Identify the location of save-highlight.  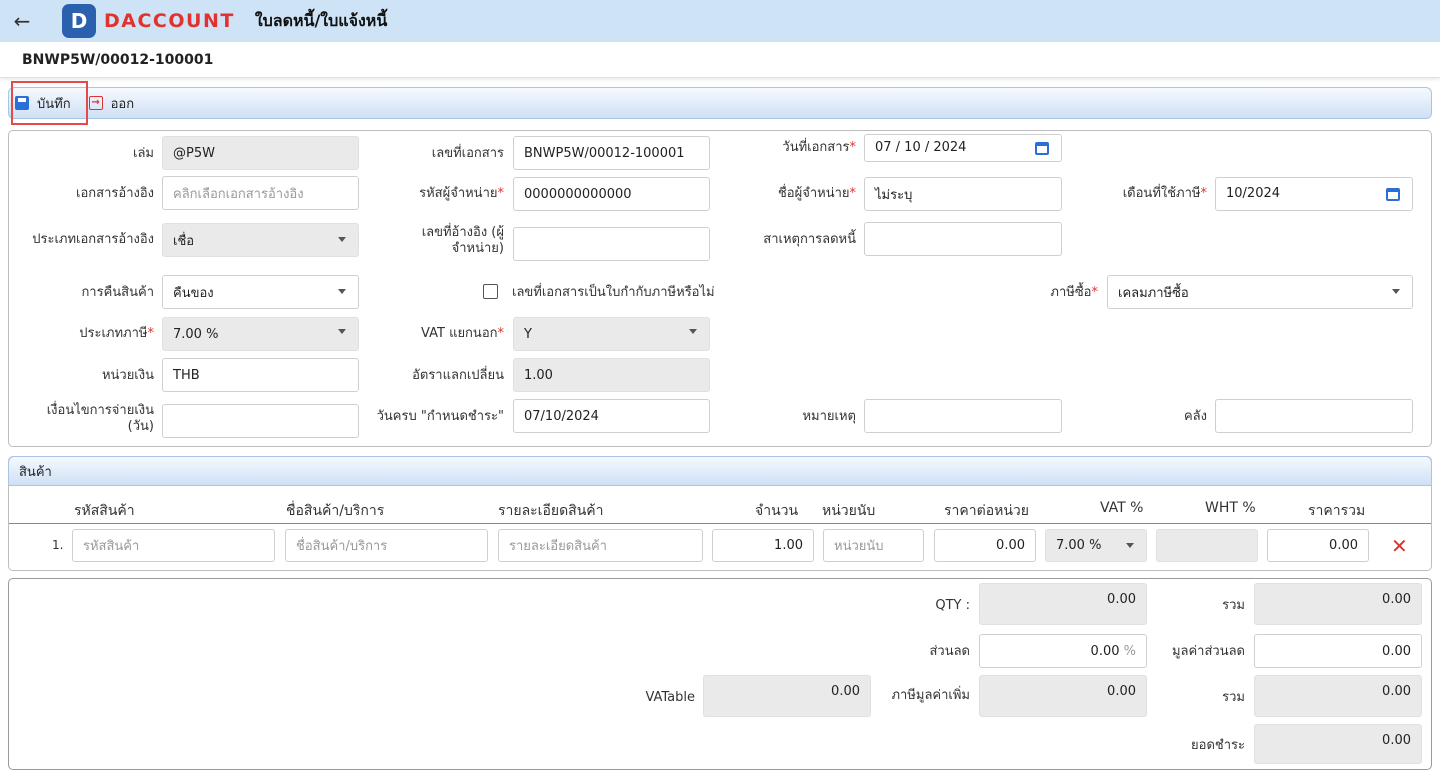
(49, 103).